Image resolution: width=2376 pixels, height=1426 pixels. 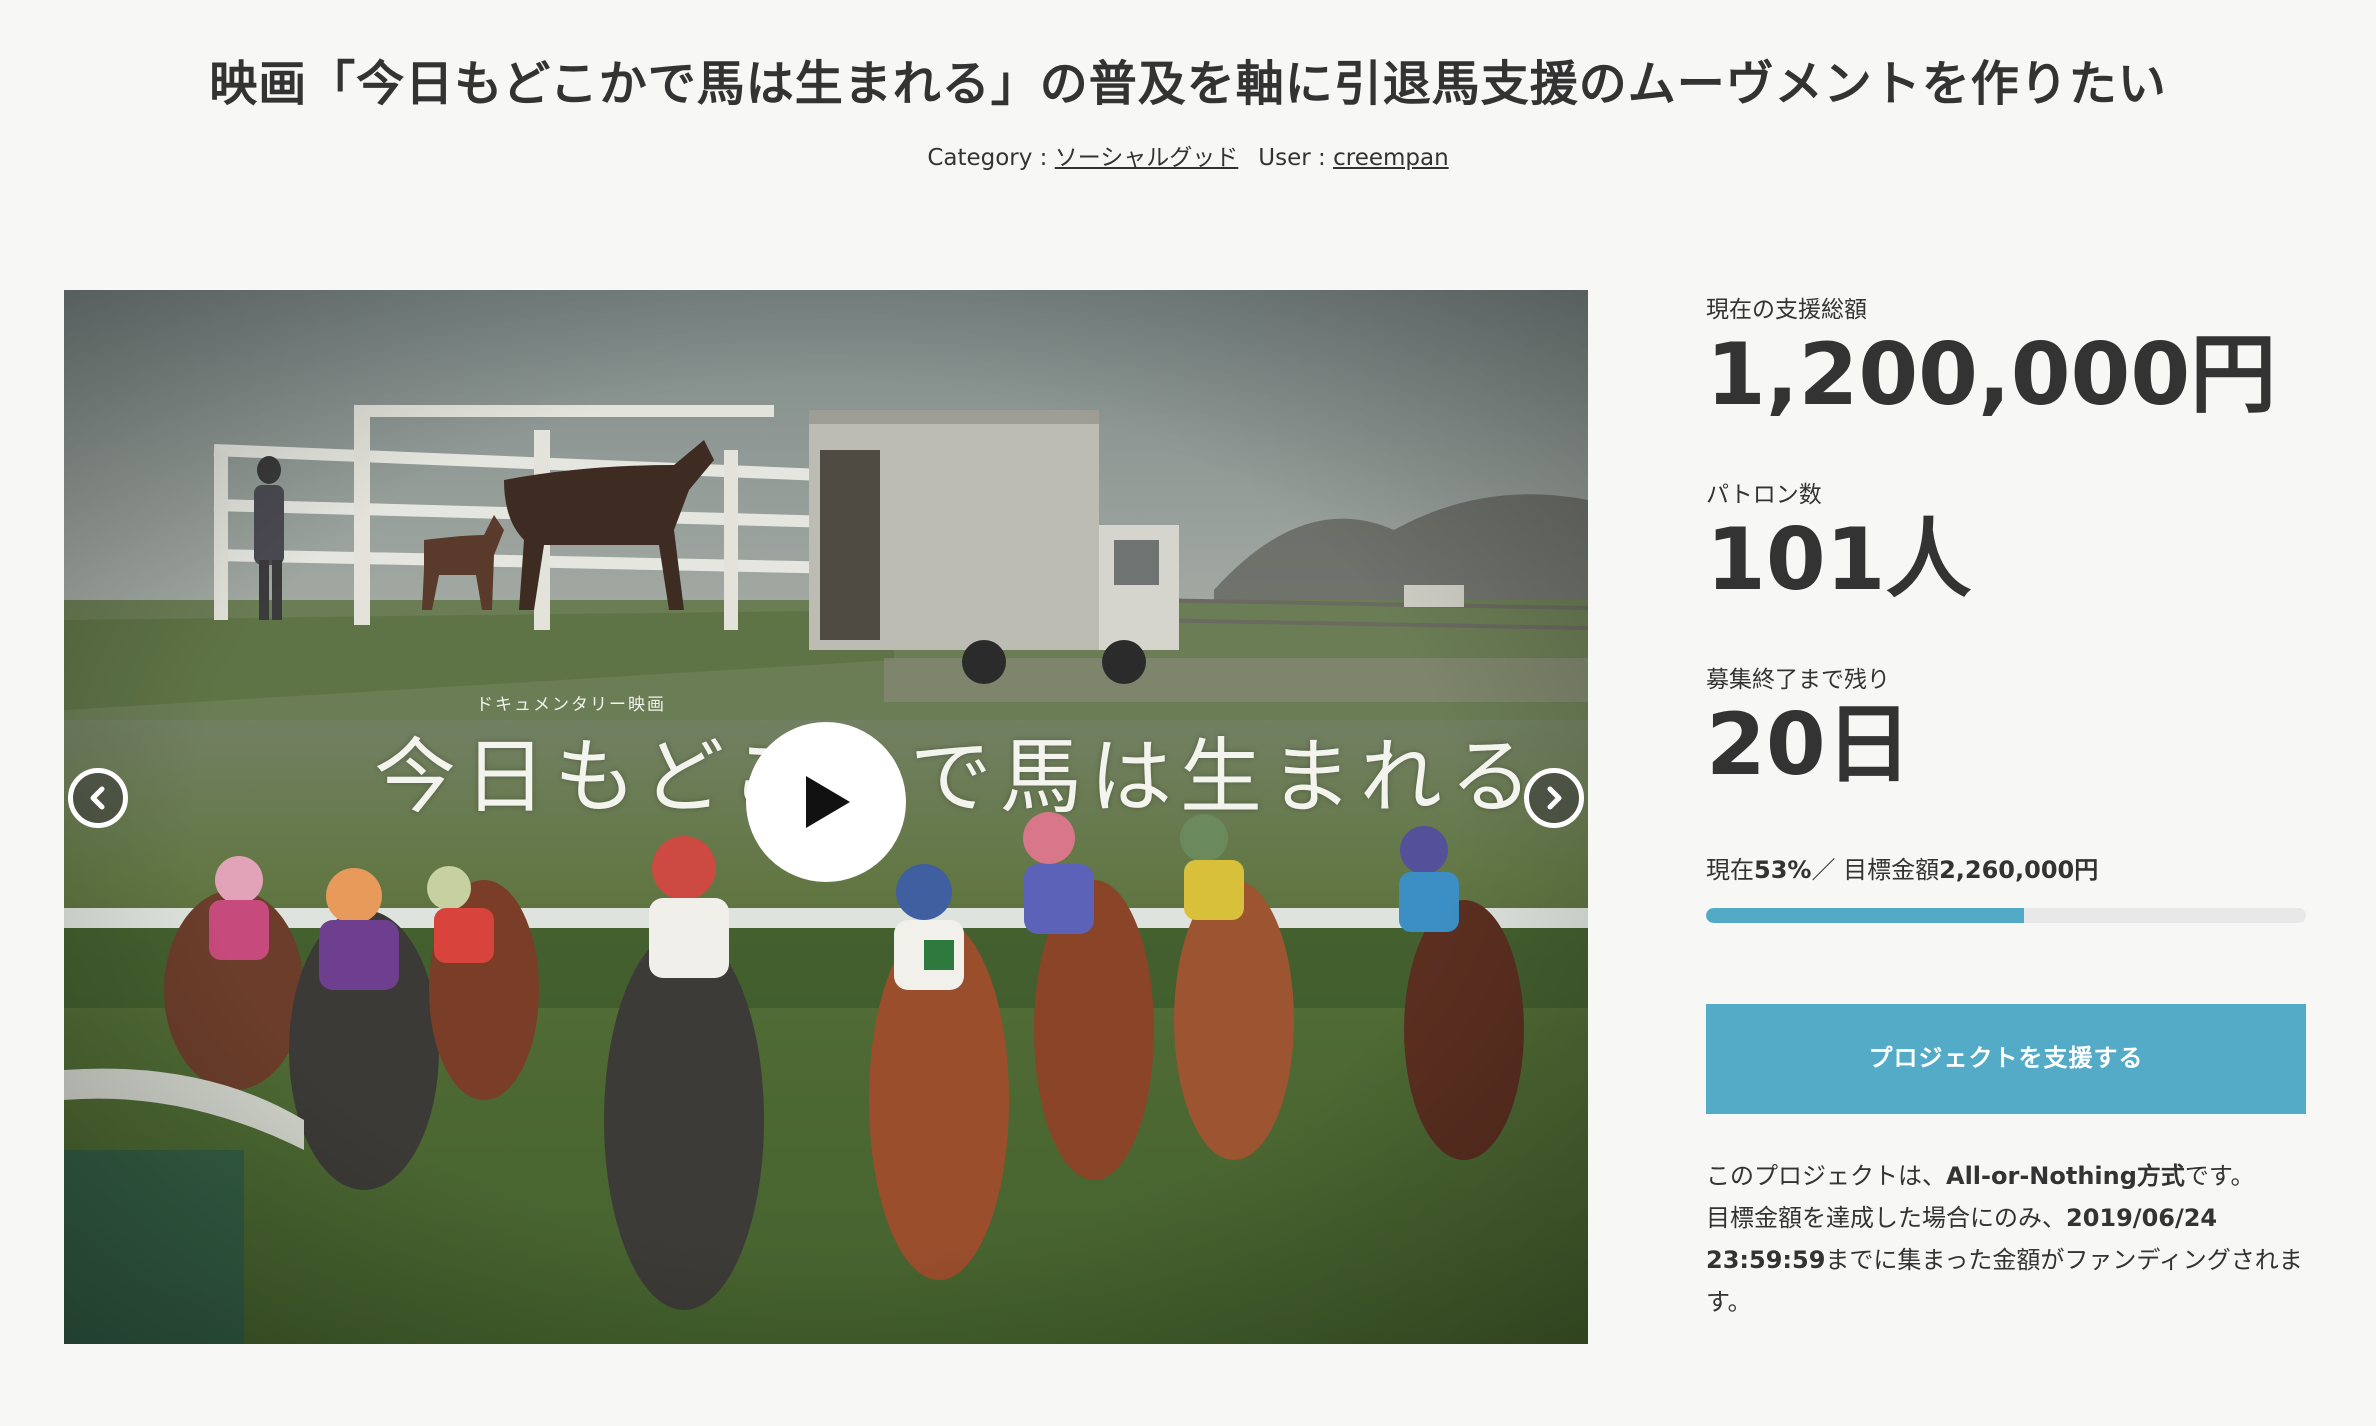 I want to click on carousel-prev-button, so click(x=98, y=798).